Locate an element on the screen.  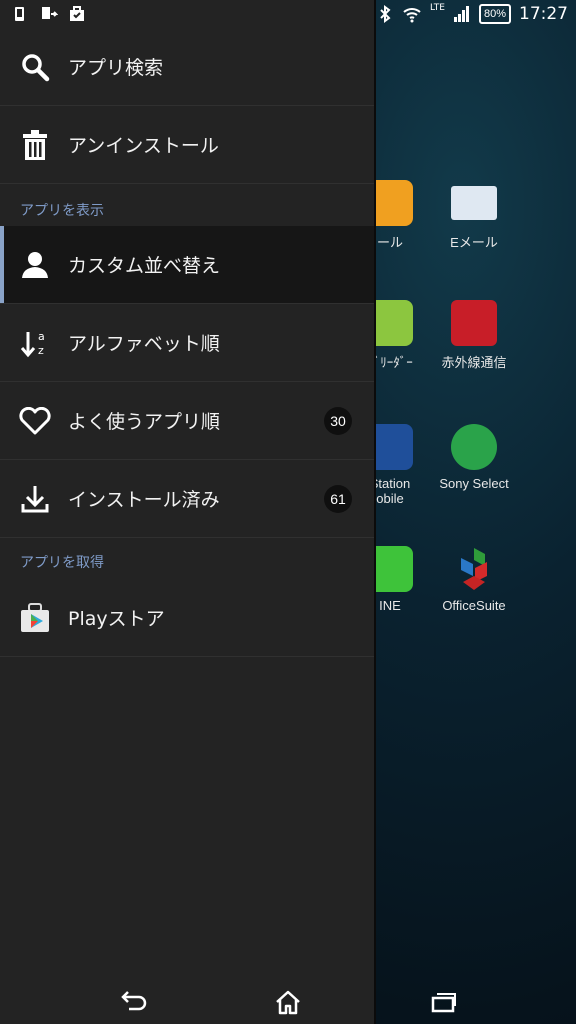
sort-az-icon: az is located at coordinates (35, 343).